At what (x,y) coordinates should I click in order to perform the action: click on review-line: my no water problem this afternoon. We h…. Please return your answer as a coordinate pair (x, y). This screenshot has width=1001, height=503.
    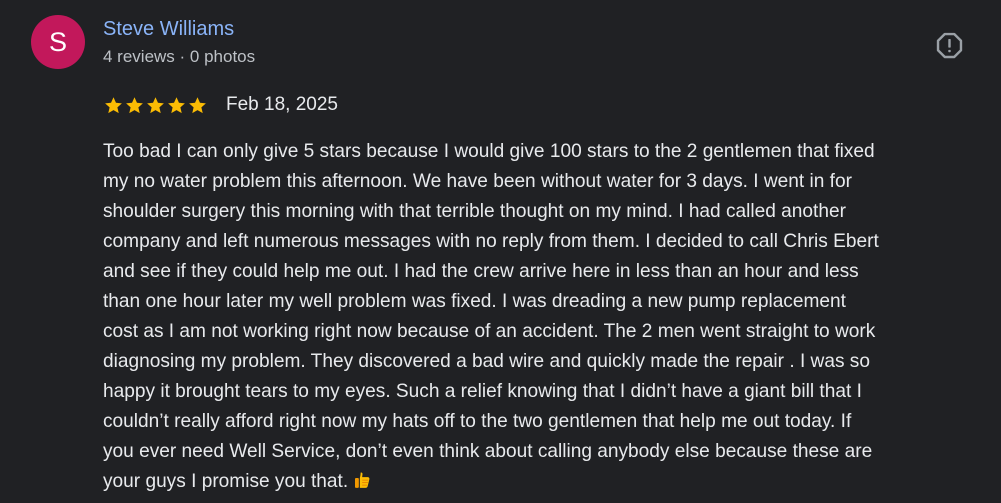
    Looking at the image, I should click on (477, 181).